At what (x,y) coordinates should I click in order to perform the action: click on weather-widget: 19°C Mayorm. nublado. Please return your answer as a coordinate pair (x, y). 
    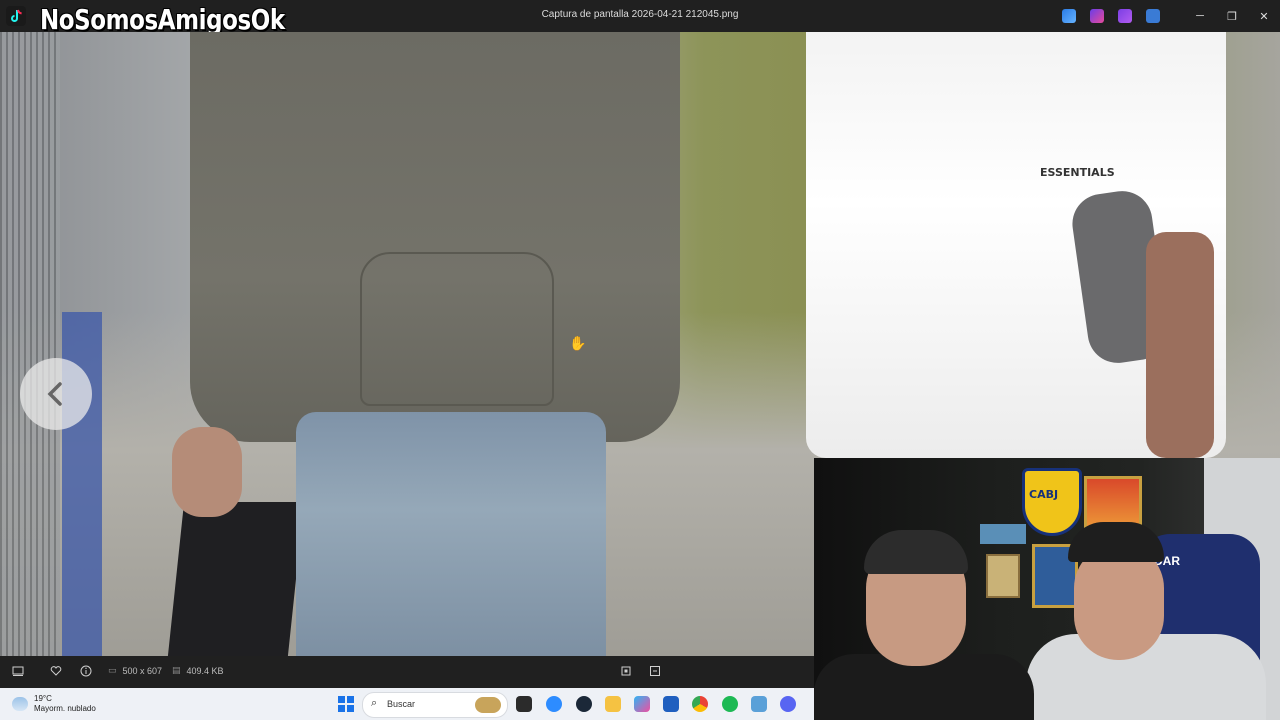
    Looking at the image, I should click on (54, 704).